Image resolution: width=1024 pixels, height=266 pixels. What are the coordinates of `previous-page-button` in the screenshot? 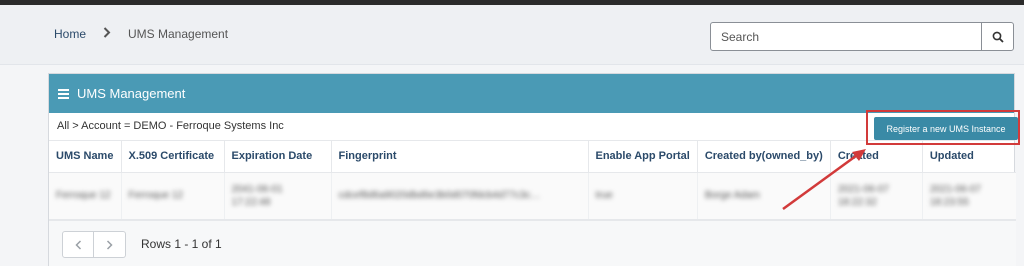 It's located at (78, 244).